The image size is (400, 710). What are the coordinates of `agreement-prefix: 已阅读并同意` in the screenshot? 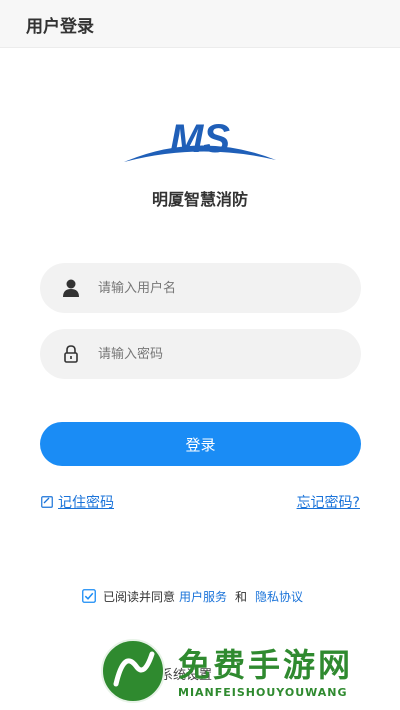 It's located at (139, 596).